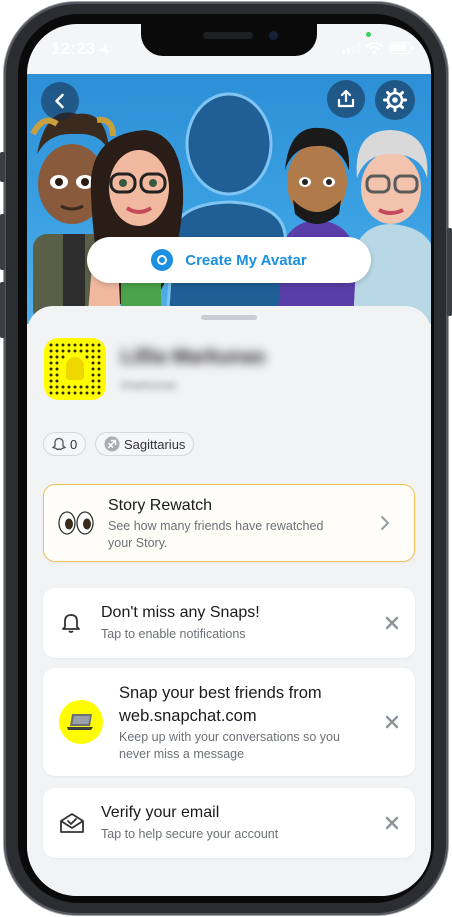 Image resolution: width=452 pixels, height=917 pixels. Describe the element at coordinates (401, 48) in the screenshot. I see `battery-icon` at that location.